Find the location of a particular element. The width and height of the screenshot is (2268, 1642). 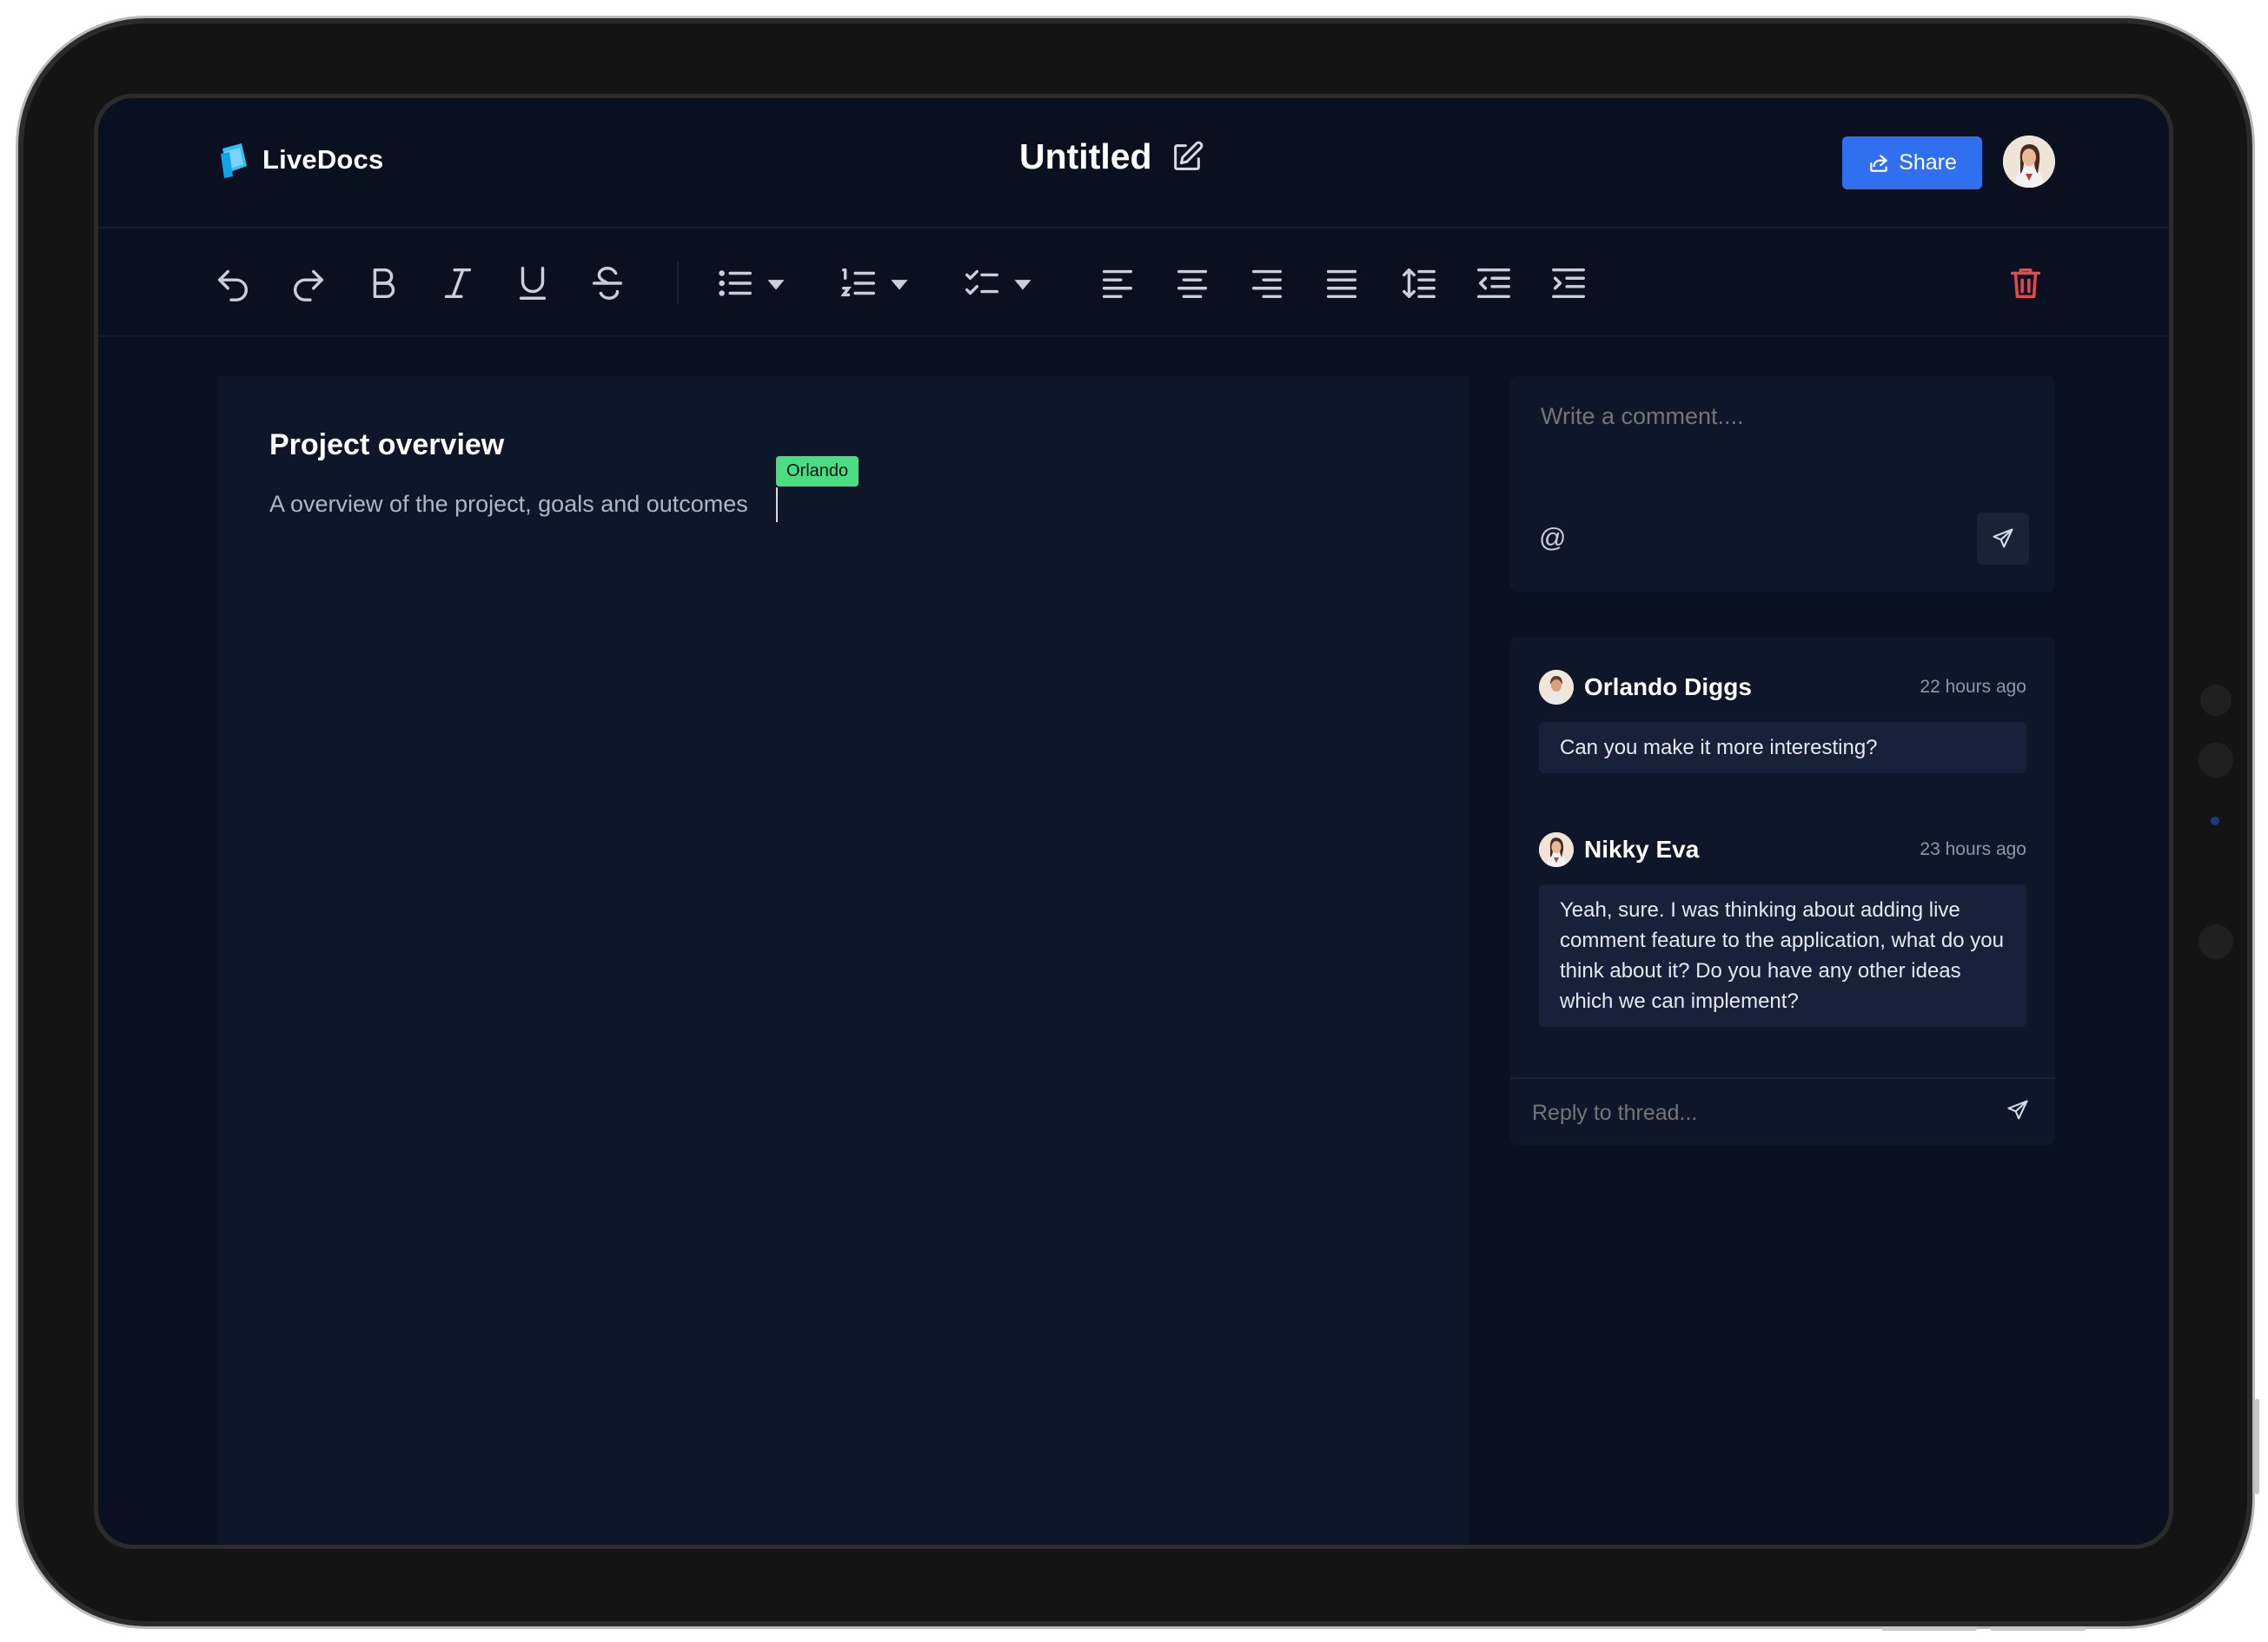

volume-button is located at coordinates (2257, 1446).